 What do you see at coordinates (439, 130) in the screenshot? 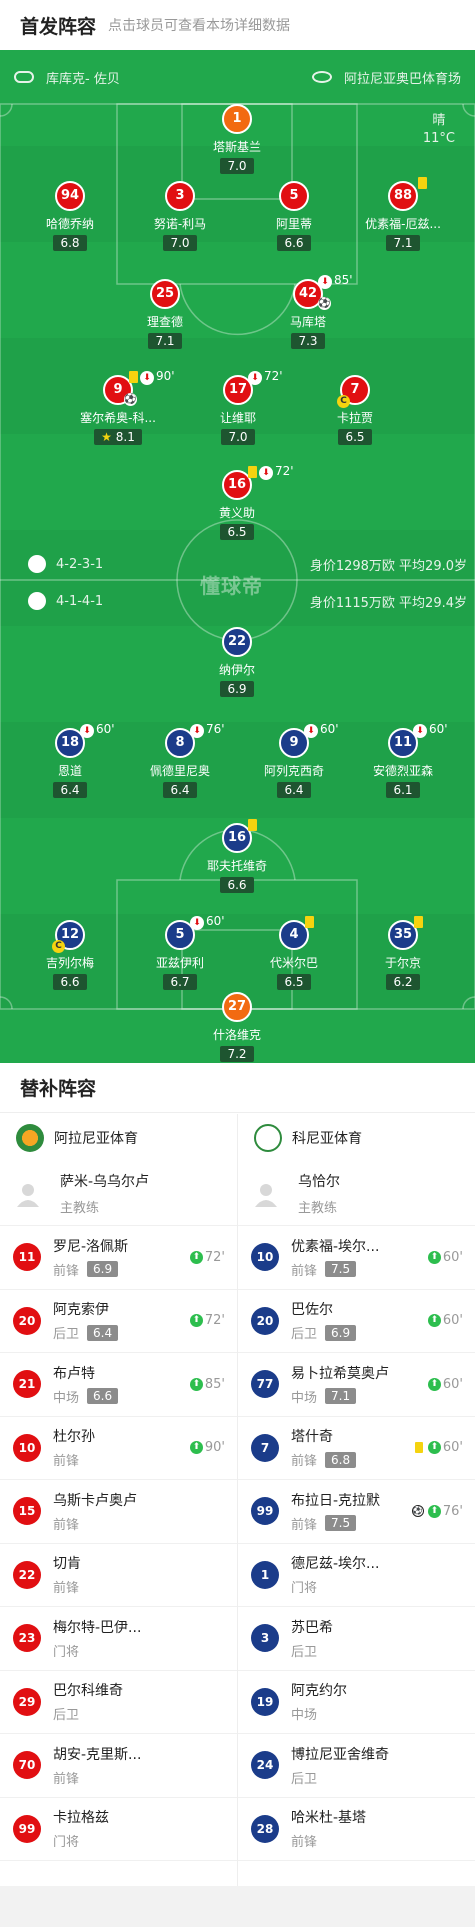
I see `weather-info: 晴 11°C` at bounding box center [439, 130].